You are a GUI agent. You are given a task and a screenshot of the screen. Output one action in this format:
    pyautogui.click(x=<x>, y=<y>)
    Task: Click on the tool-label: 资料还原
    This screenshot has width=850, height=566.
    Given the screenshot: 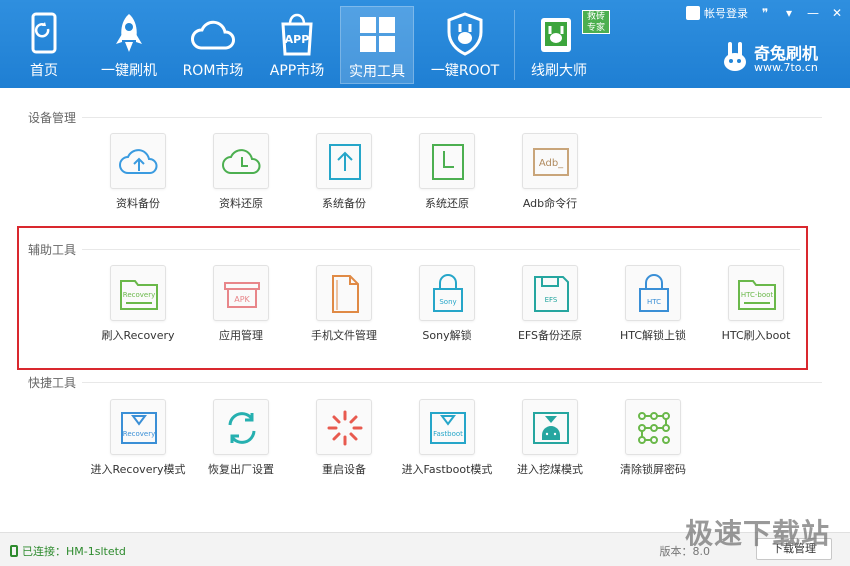 What is the action you would take?
    pyautogui.click(x=241, y=203)
    